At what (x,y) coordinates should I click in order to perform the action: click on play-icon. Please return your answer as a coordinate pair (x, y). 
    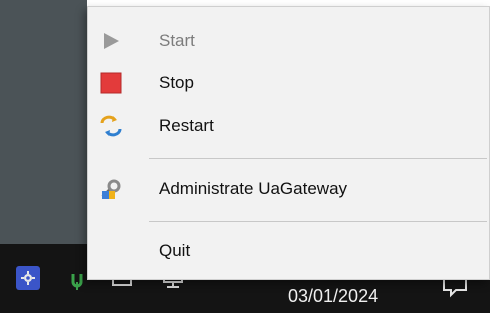
    Looking at the image, I should click on (111, 41).